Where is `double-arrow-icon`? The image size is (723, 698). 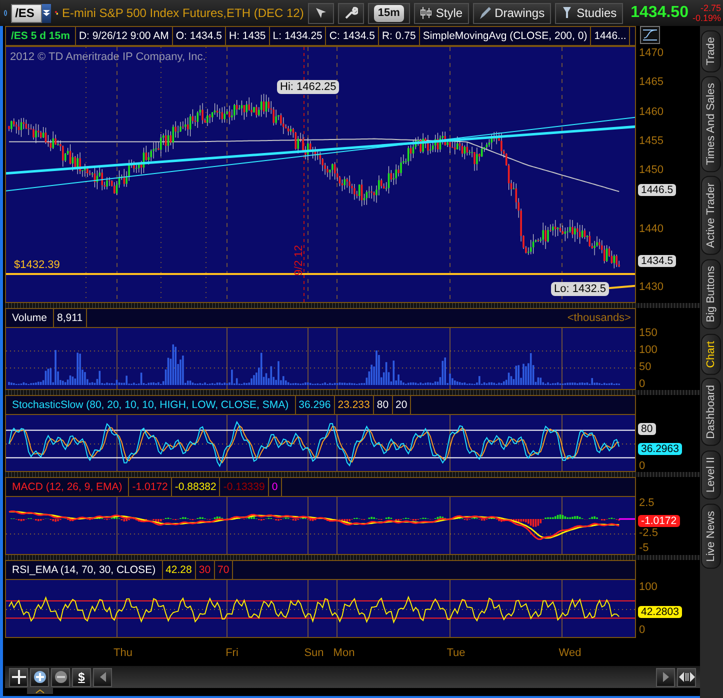
double-arrow-icon is located at coordinates (686, 677).